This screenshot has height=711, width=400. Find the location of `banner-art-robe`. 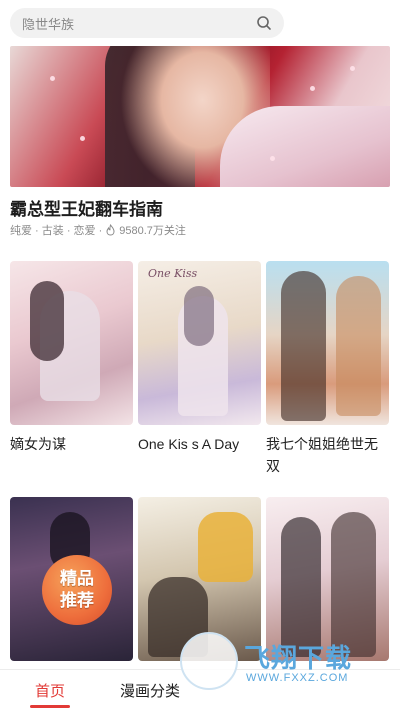

banner-art-robe is located at coordinates (305, 146).